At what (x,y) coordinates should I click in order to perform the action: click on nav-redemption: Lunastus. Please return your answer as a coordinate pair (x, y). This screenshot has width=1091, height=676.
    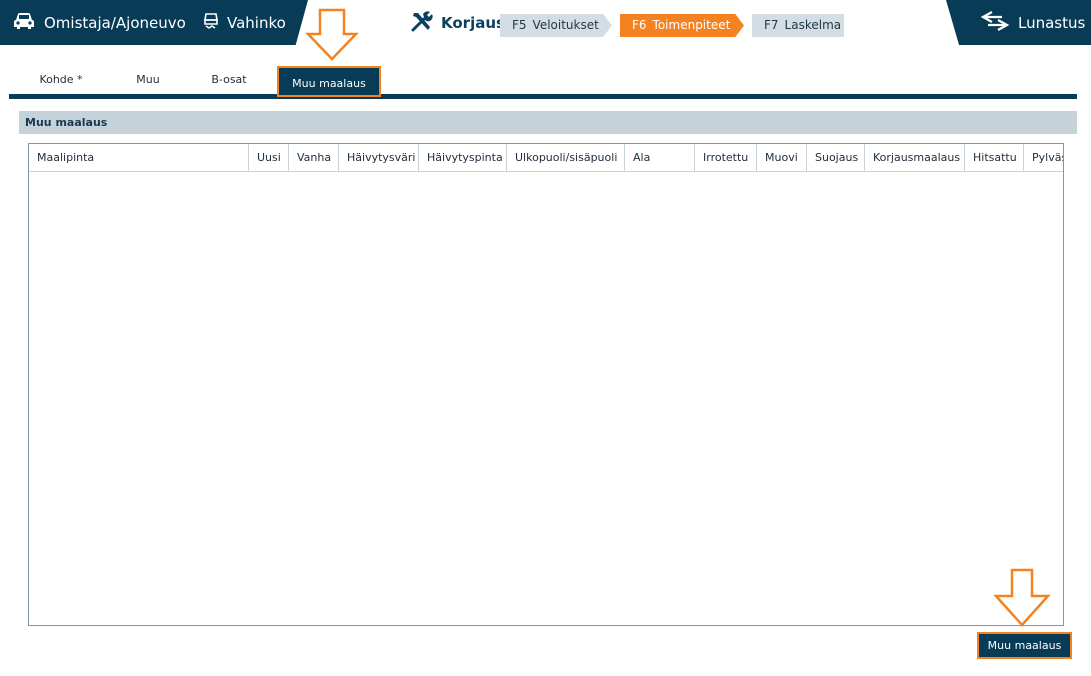
    Looking at the image, I should click on (1032, 22).